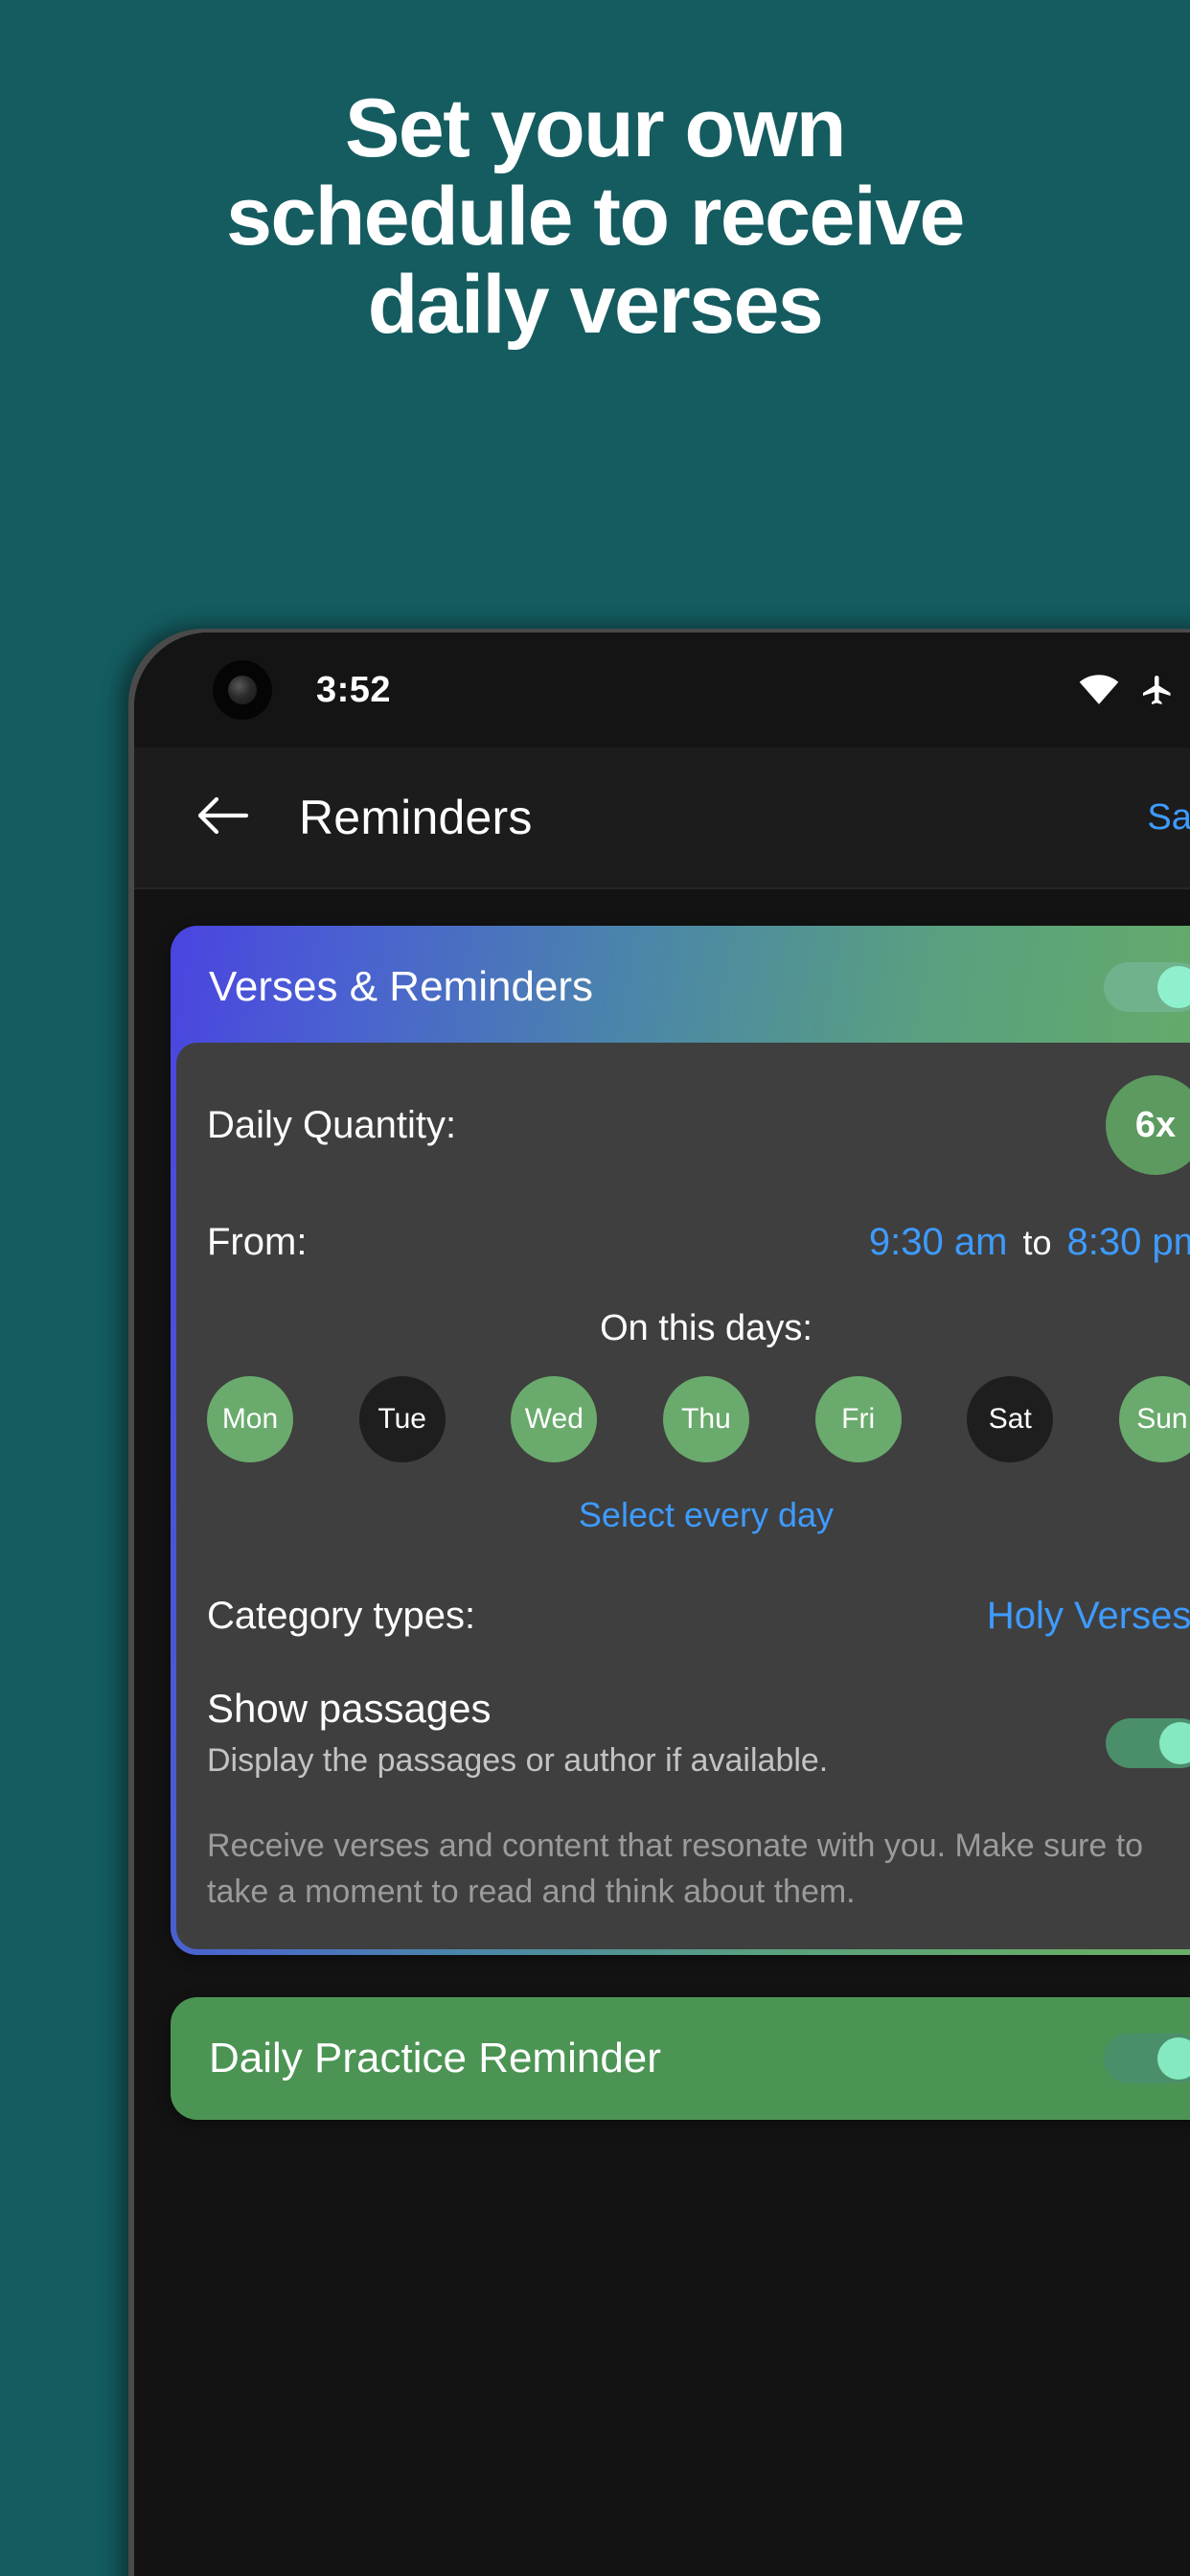  What do you see at coordinates (595, 305) in the screenshot?
I see `promo-headline-line-3: daily verses` at bounding box center [595, 305].